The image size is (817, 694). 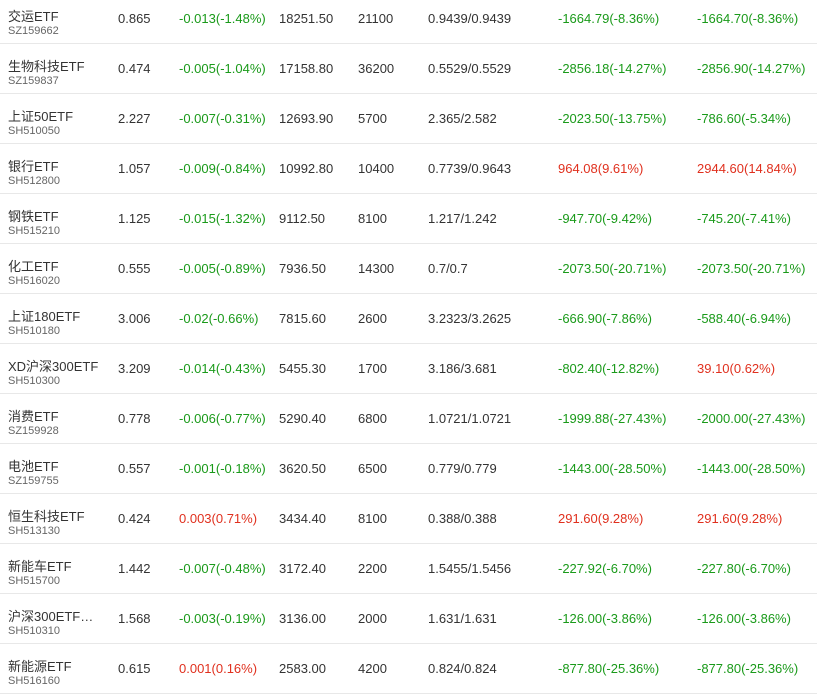 I want to click on fund-name-cell: 消费ETF SZ159928, so click(x=58, y=418).